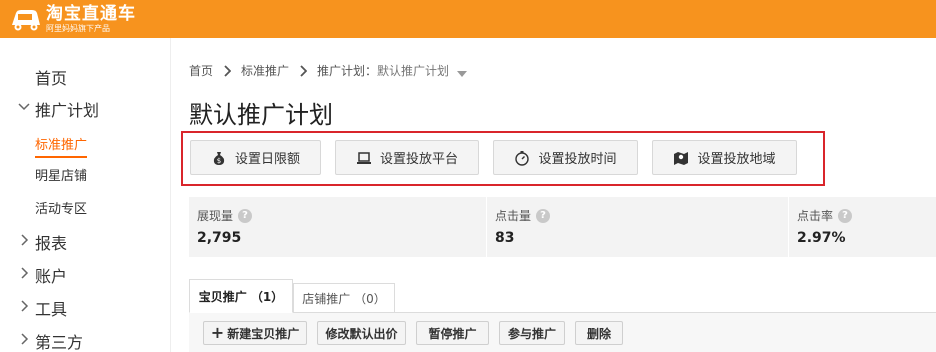 This screenshot has height=352, width=936. What do you see at coordinates (681, 158) in the screenshot?
I see `map-pin-icon` at bounding box center [681, 158].